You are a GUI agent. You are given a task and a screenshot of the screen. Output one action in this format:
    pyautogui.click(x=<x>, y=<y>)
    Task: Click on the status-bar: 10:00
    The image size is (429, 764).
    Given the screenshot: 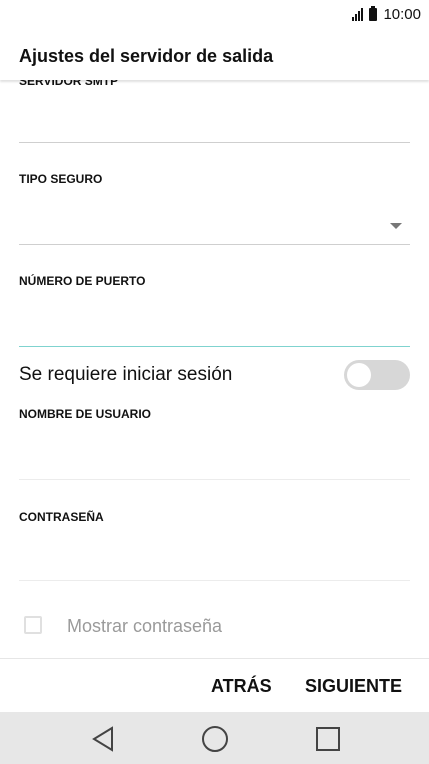 What is the action you would take?
    pyautogui.click(x=214, y=17)
    